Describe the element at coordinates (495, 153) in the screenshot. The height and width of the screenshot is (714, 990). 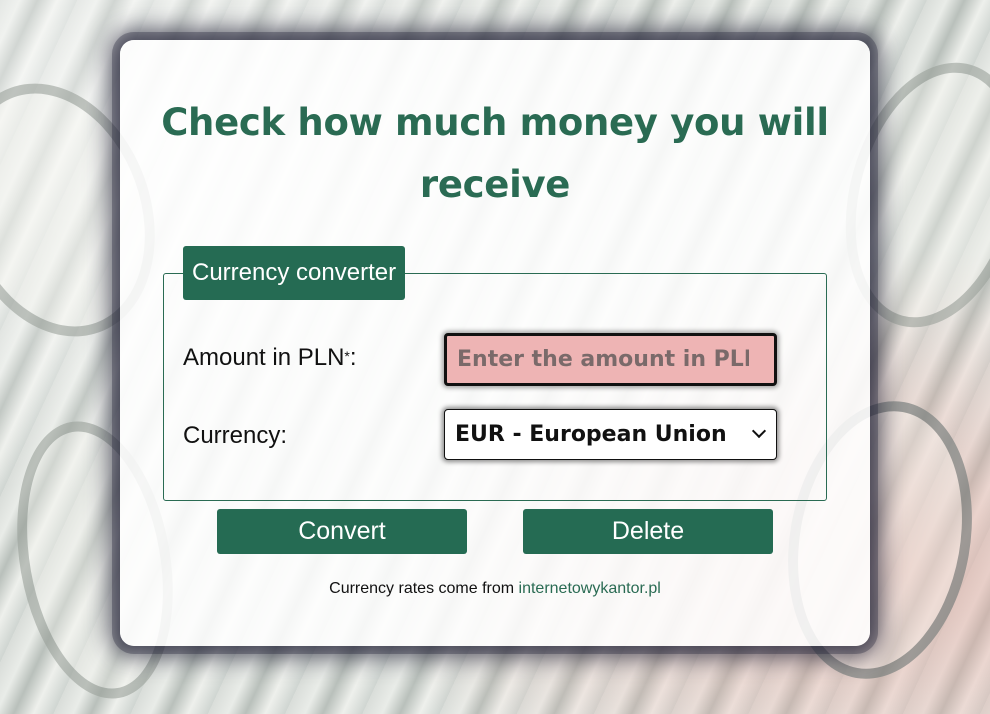
I see `page-title: Check how much money you will receive` at that location.